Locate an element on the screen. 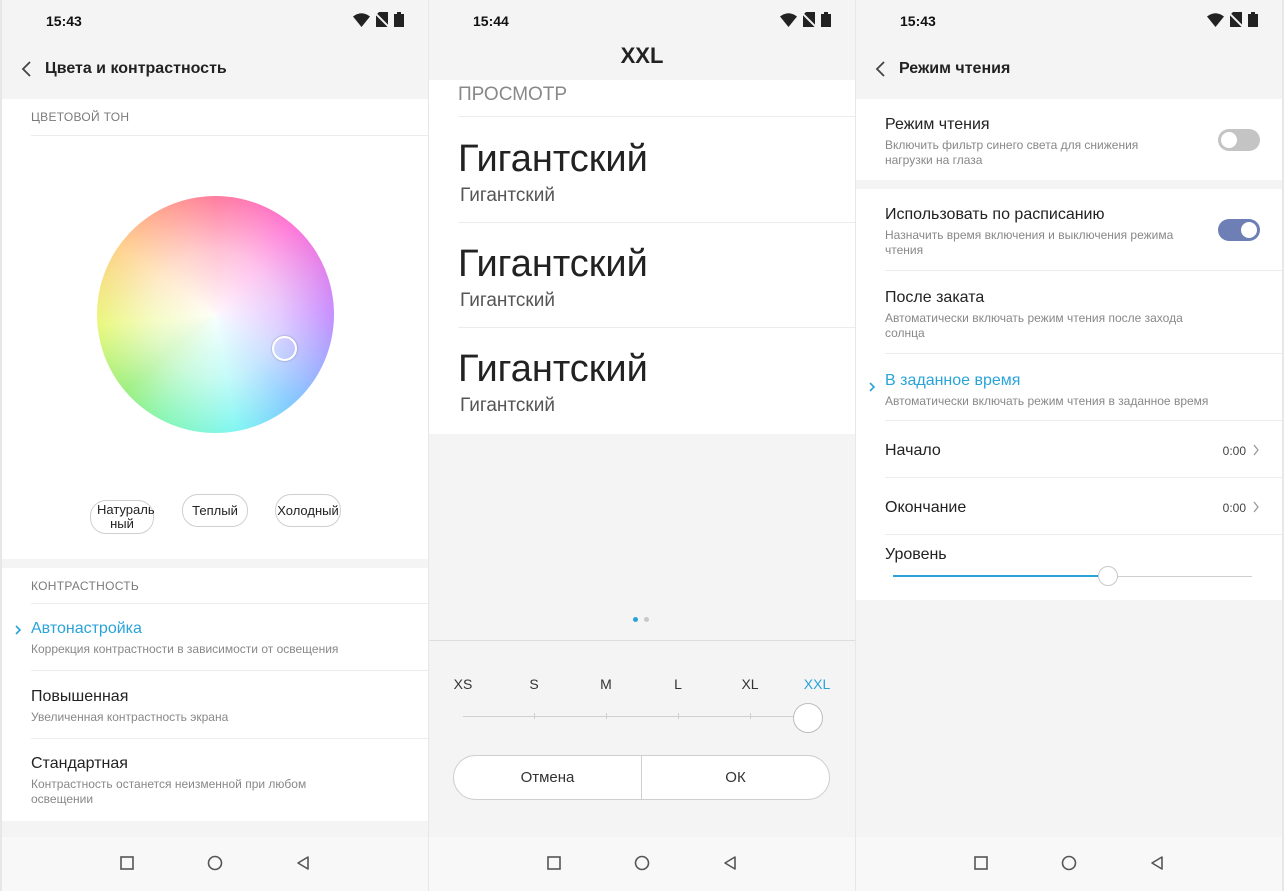  ok-button: ОК is located at coordinates (735, 777).